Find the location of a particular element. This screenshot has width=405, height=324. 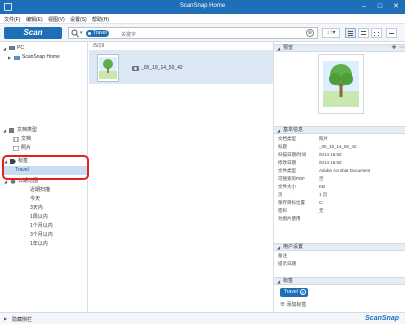

tree-document: 文档 is located at coordinates (44, 139).